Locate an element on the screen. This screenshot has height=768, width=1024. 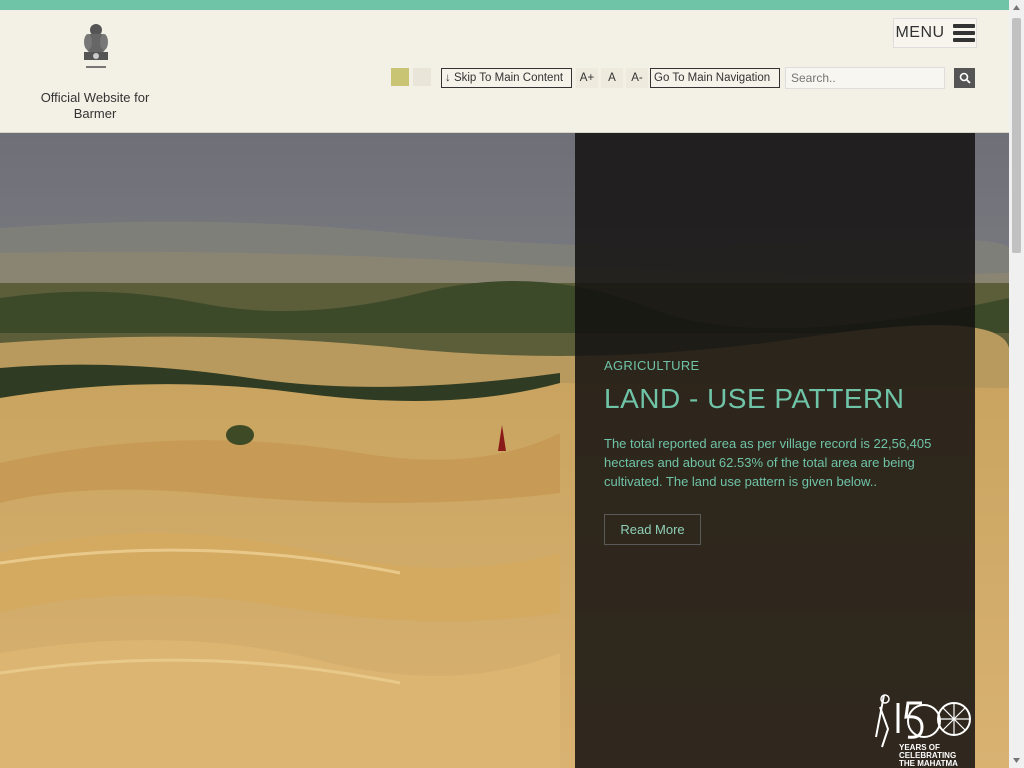
menu-button: MENU is located at coordinates (935, 33).